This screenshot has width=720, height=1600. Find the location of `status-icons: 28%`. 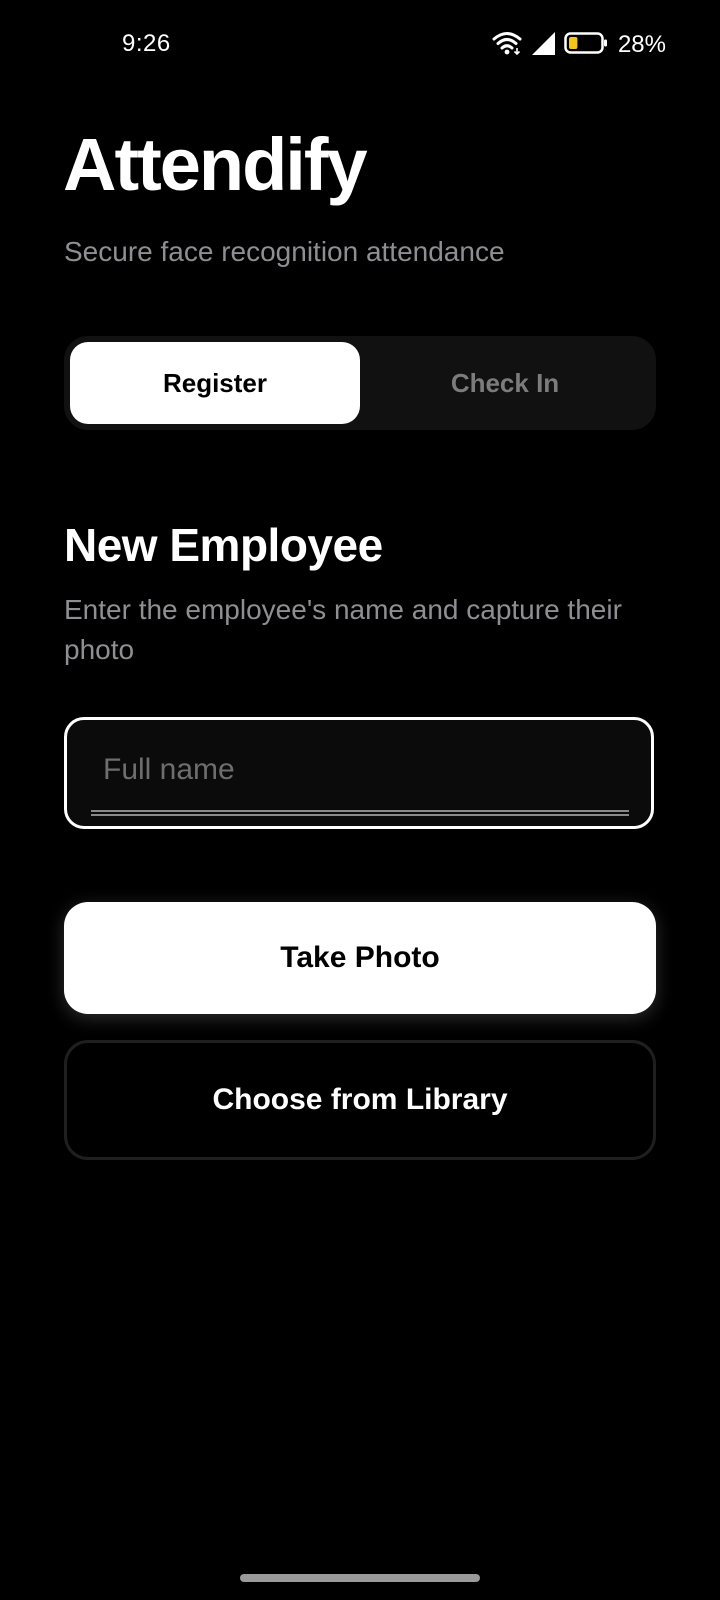

status-icons: 28% is located at coordinates (579, 45).